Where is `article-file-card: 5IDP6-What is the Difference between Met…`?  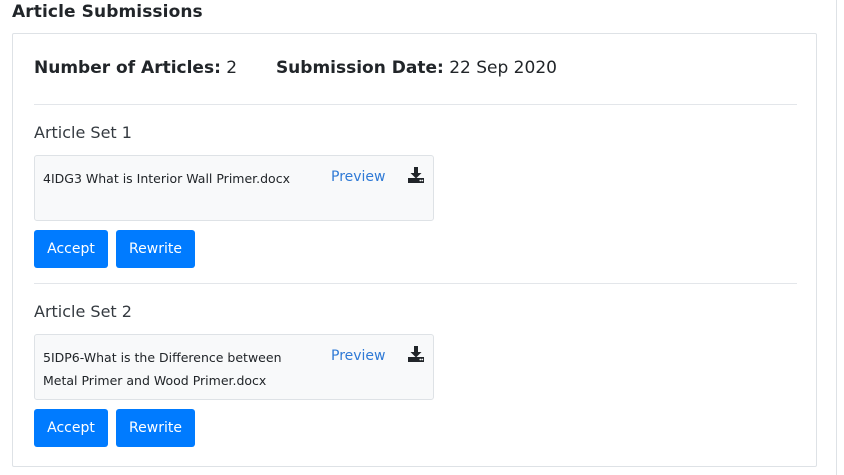
article-file-card: 5IDP6-What is the Difference between Met… is located at coordinates (234, 367).